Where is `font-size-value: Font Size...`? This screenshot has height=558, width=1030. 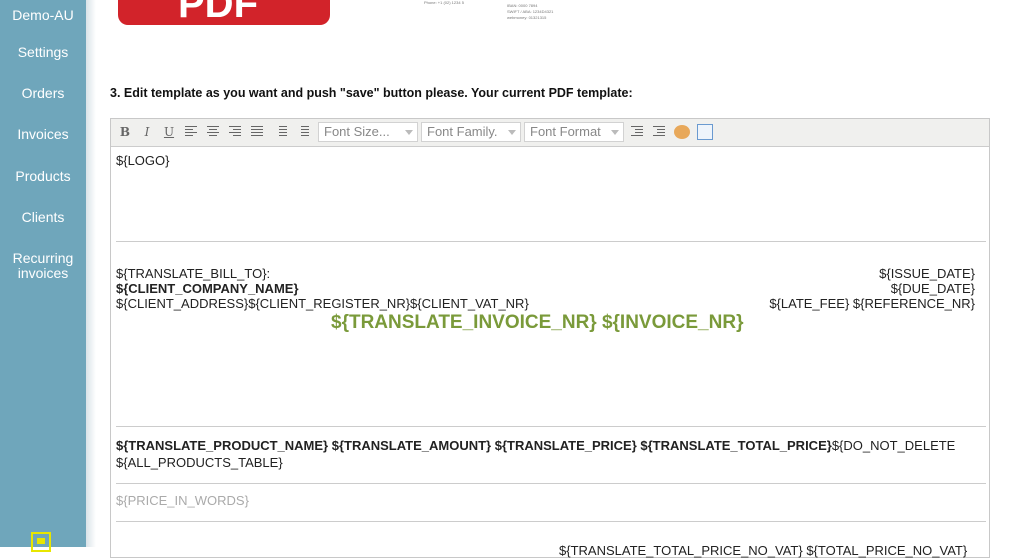
font-size-value: Font Size... is located at coordinates (357, 131).